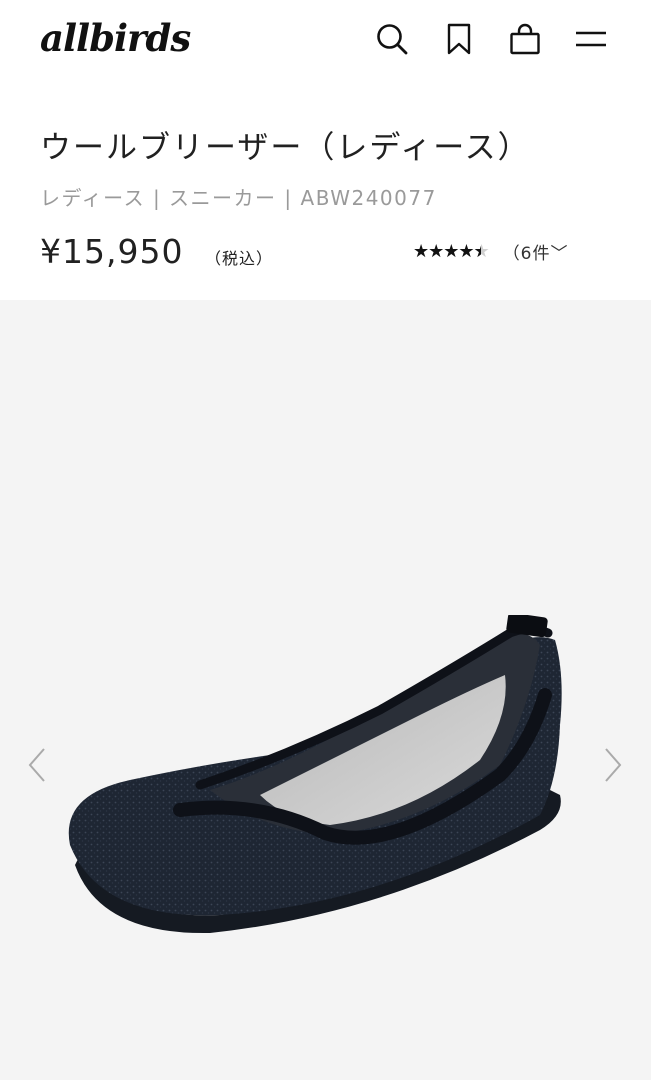  I want to click on search-button, so click(392, 39).